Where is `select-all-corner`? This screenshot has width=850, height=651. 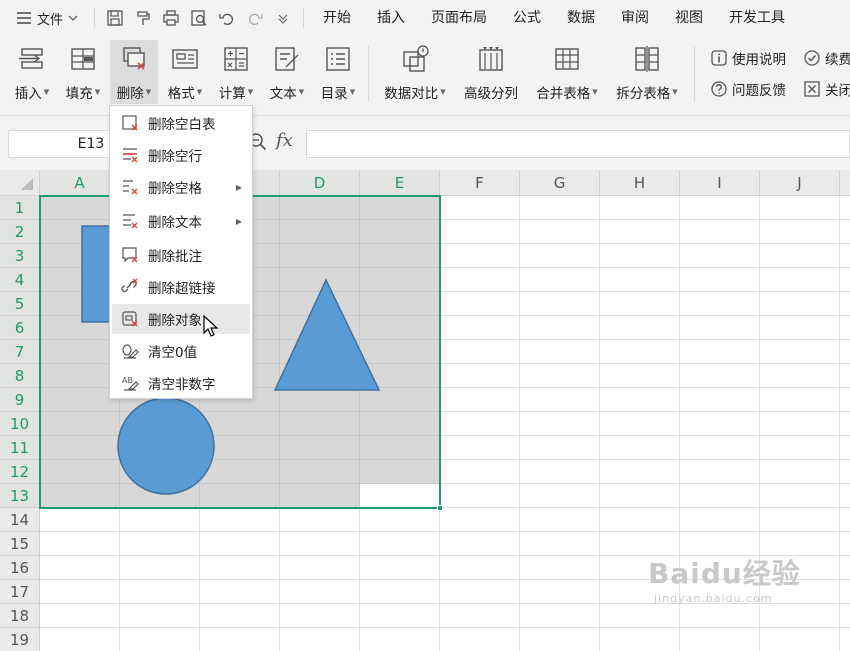
select-all-corner is located at coordinates (20, 183).